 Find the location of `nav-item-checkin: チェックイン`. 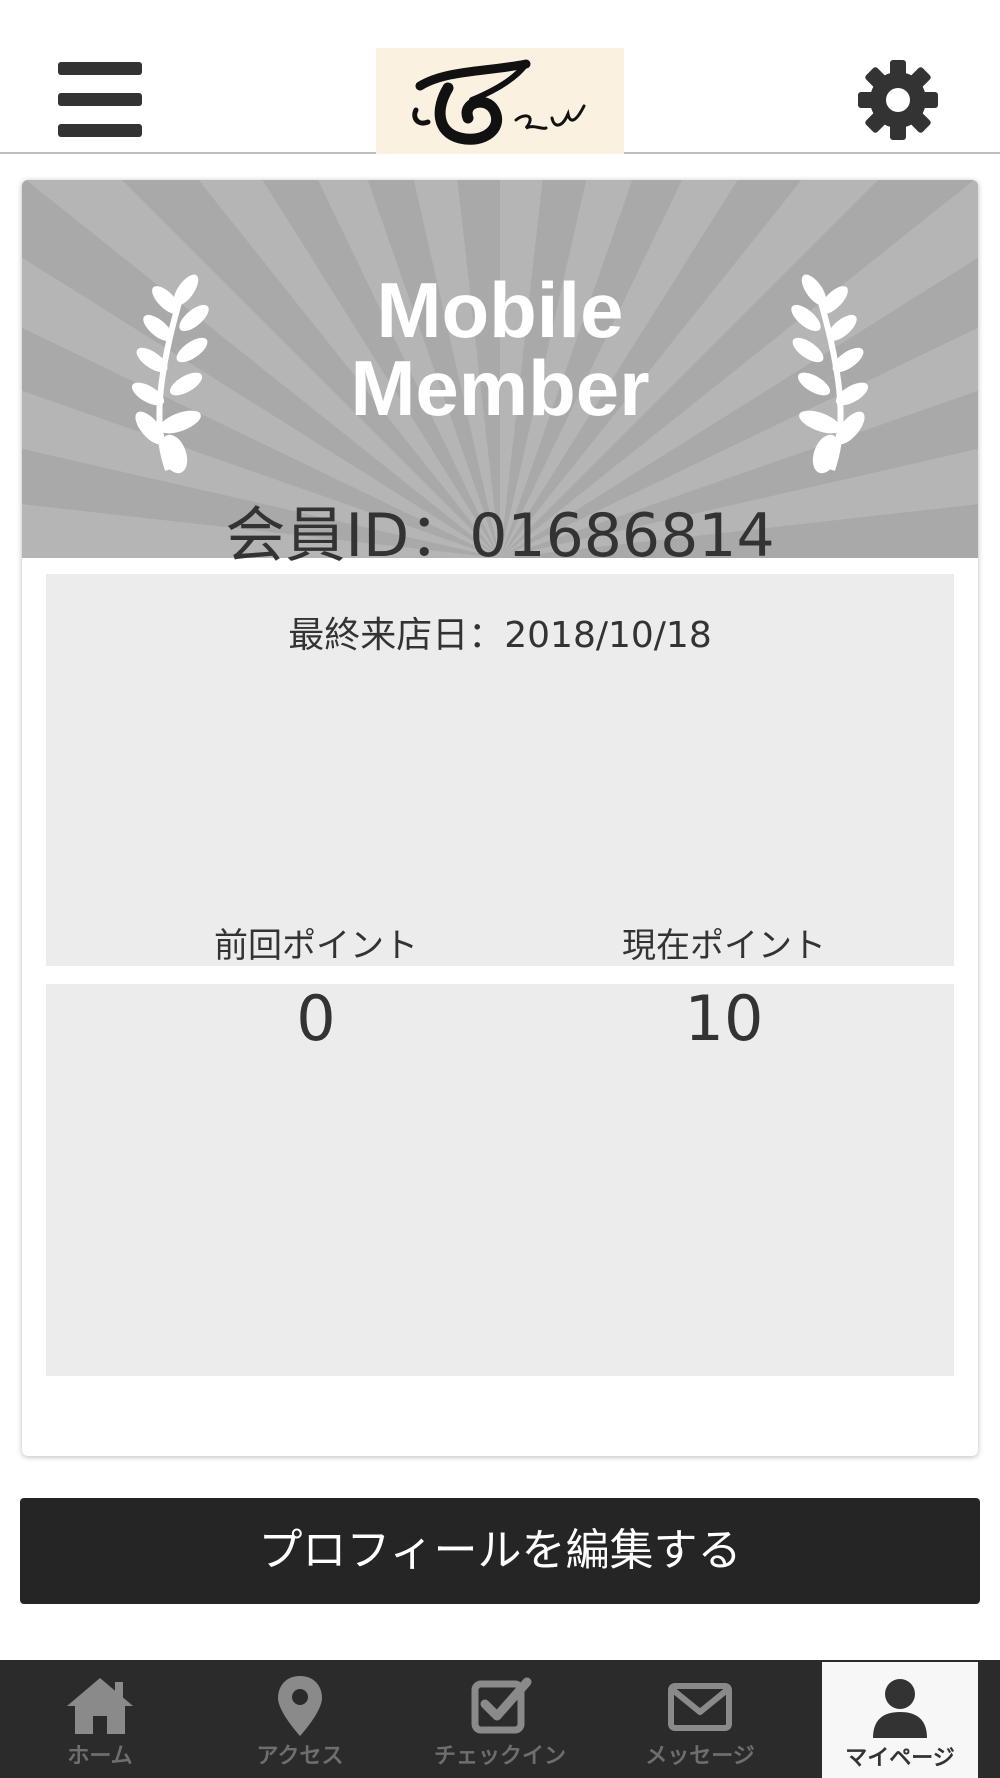

nav-item-checkin: チェックイン is located at coordinates (500, 1719).